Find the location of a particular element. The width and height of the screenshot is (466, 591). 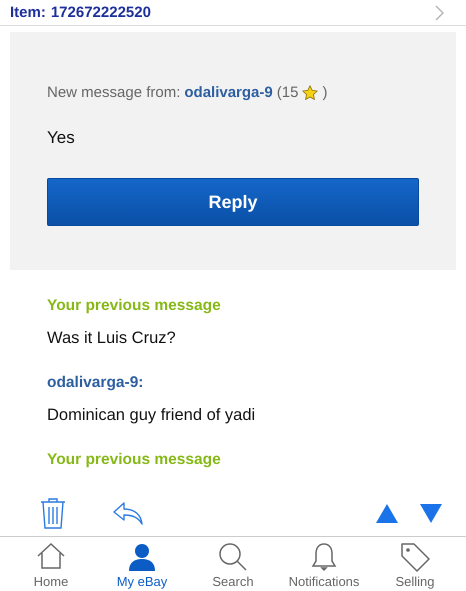

down-arrow-icon is located at coordinates (431, 513).